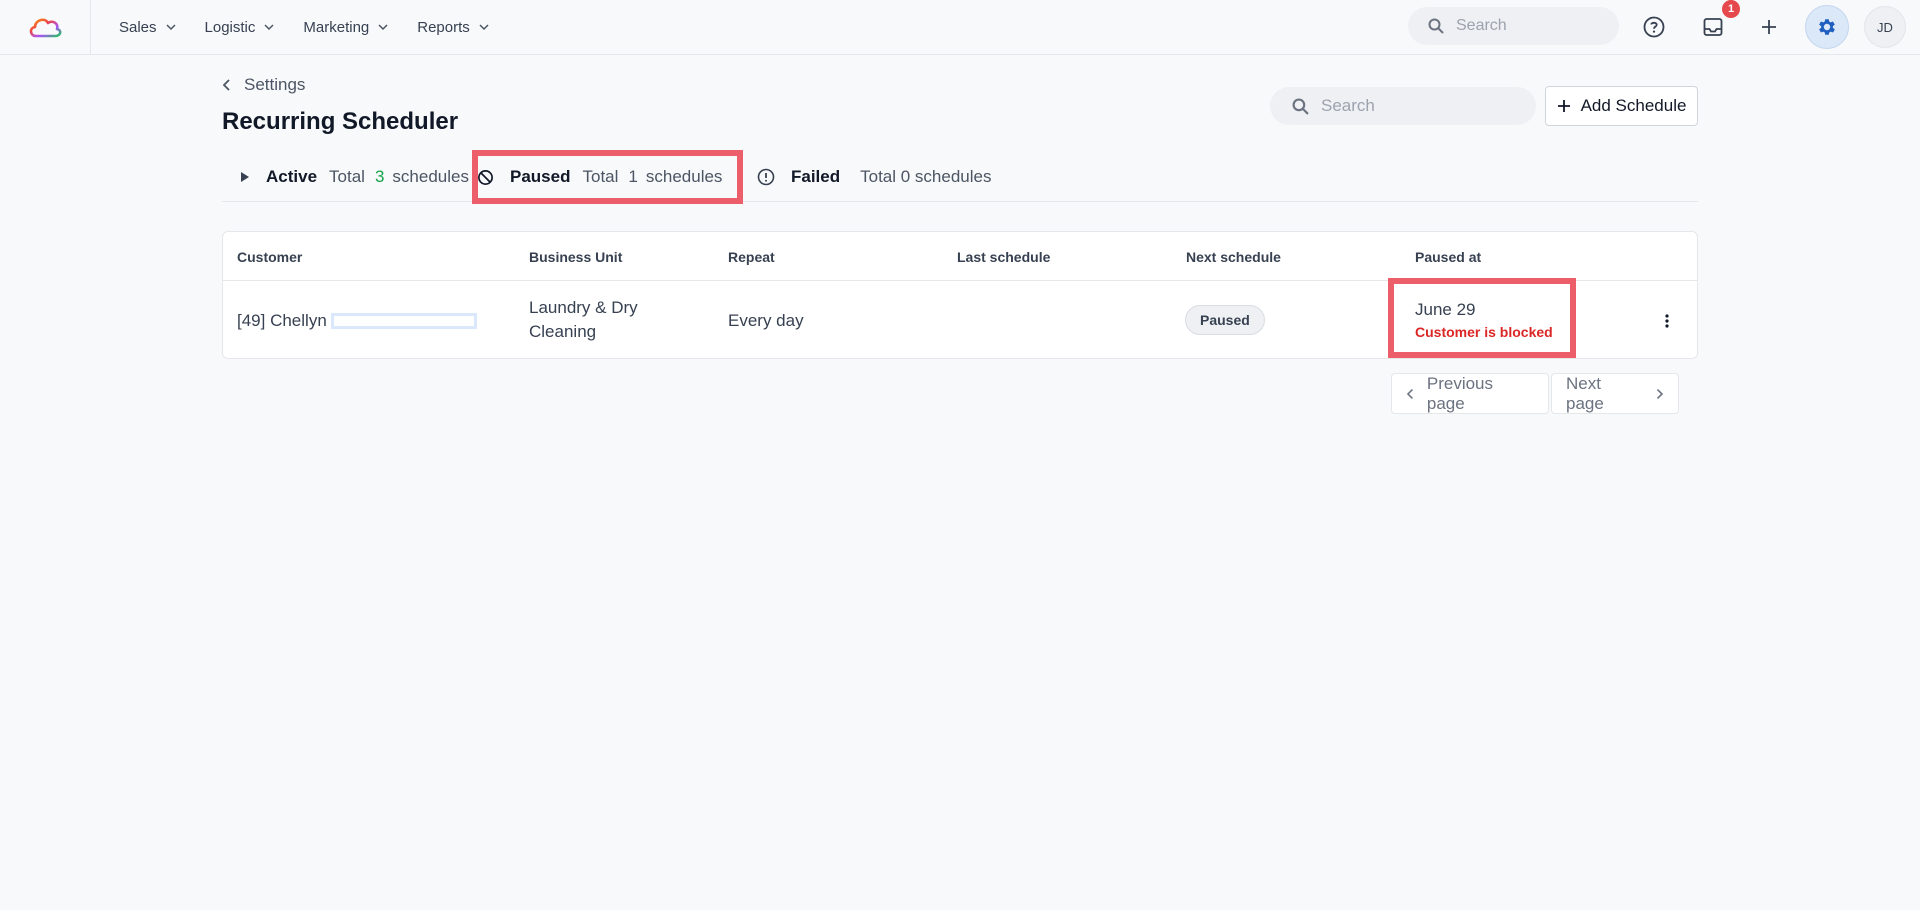  I want to click on column-header-customer: Customer, so click(270, 257).